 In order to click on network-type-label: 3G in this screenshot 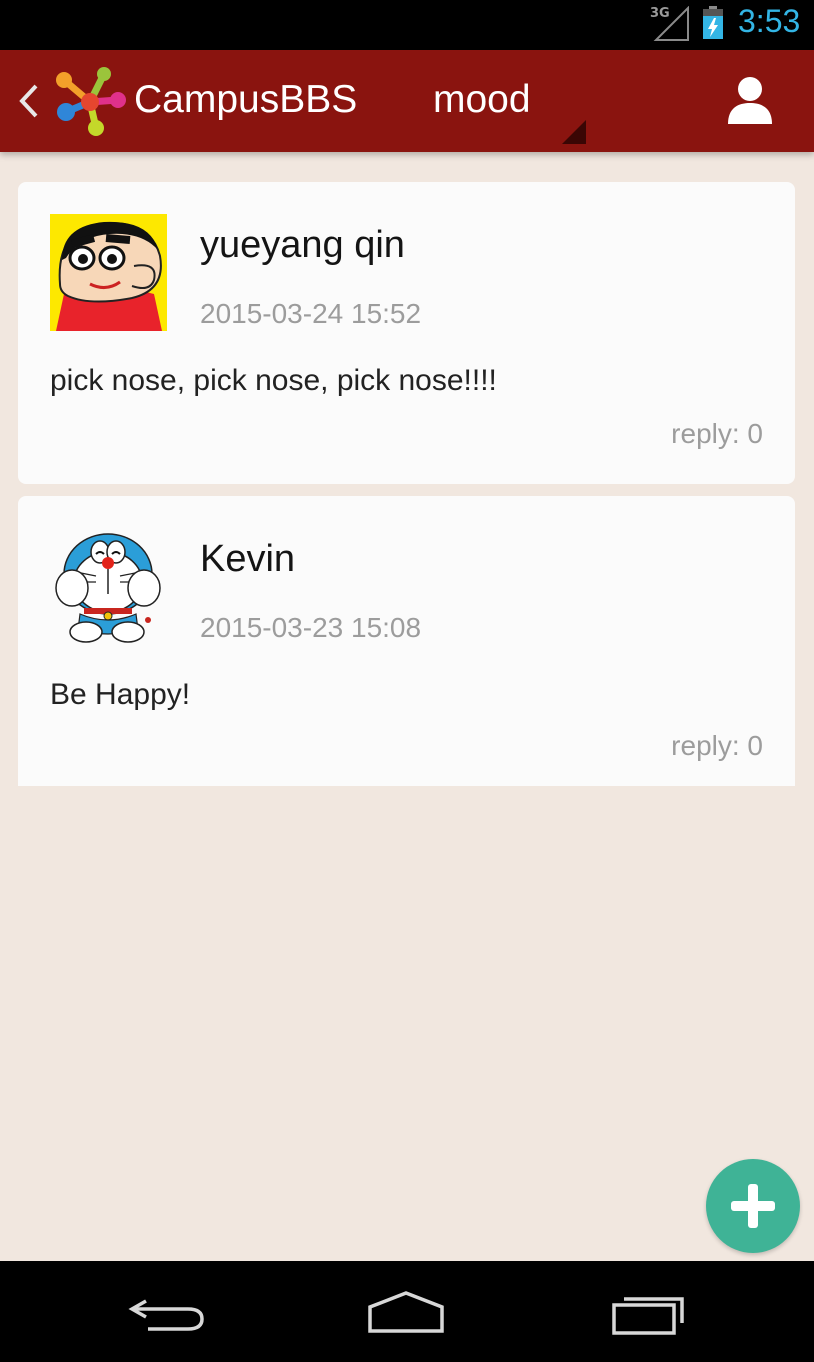, I will do `click(660, 13)`.